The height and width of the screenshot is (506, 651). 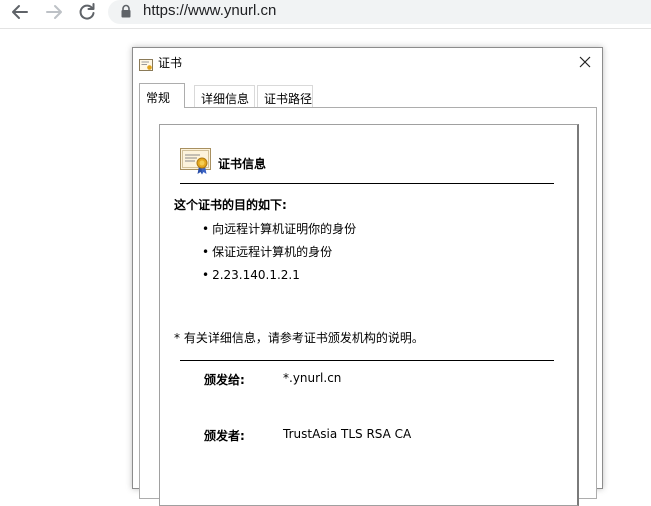 What do you see at coordinates (224, 380) in the screenshot?
I see `issued-to-label: 颁发给:` at bounding box center [224, 380].